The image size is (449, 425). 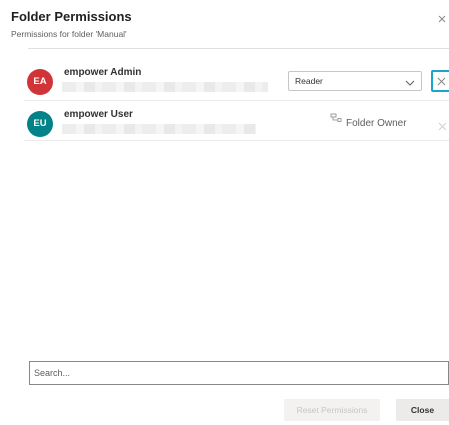 I want to click on role-select: Reader, so click(x=355, y=81).